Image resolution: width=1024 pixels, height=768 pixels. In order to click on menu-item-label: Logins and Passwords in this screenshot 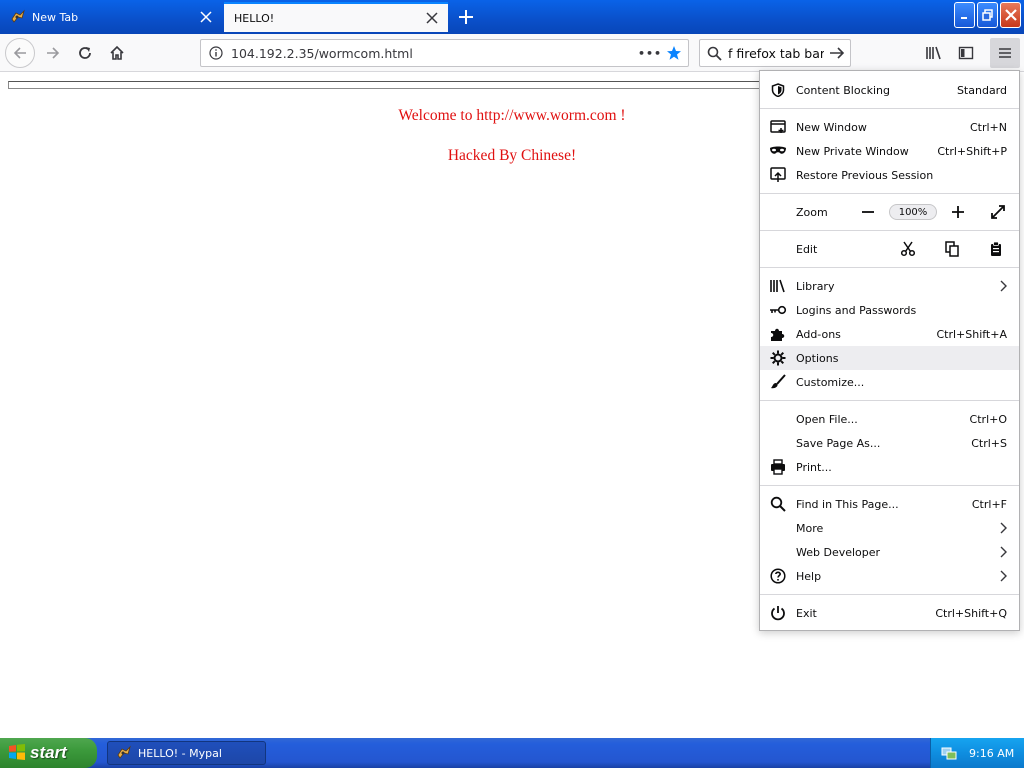, I will do `click(856, 310)`.